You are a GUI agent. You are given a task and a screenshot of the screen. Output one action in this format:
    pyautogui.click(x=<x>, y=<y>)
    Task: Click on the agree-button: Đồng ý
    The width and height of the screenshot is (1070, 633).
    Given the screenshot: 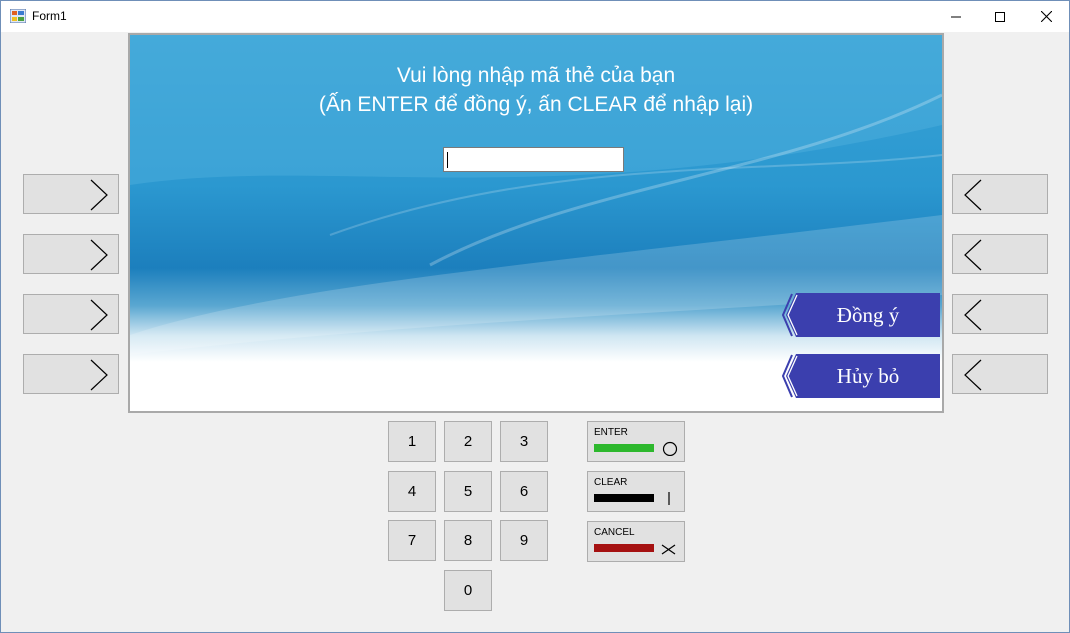 What is the action you would take?
    pyautogui.click(x=861, y=315)
    